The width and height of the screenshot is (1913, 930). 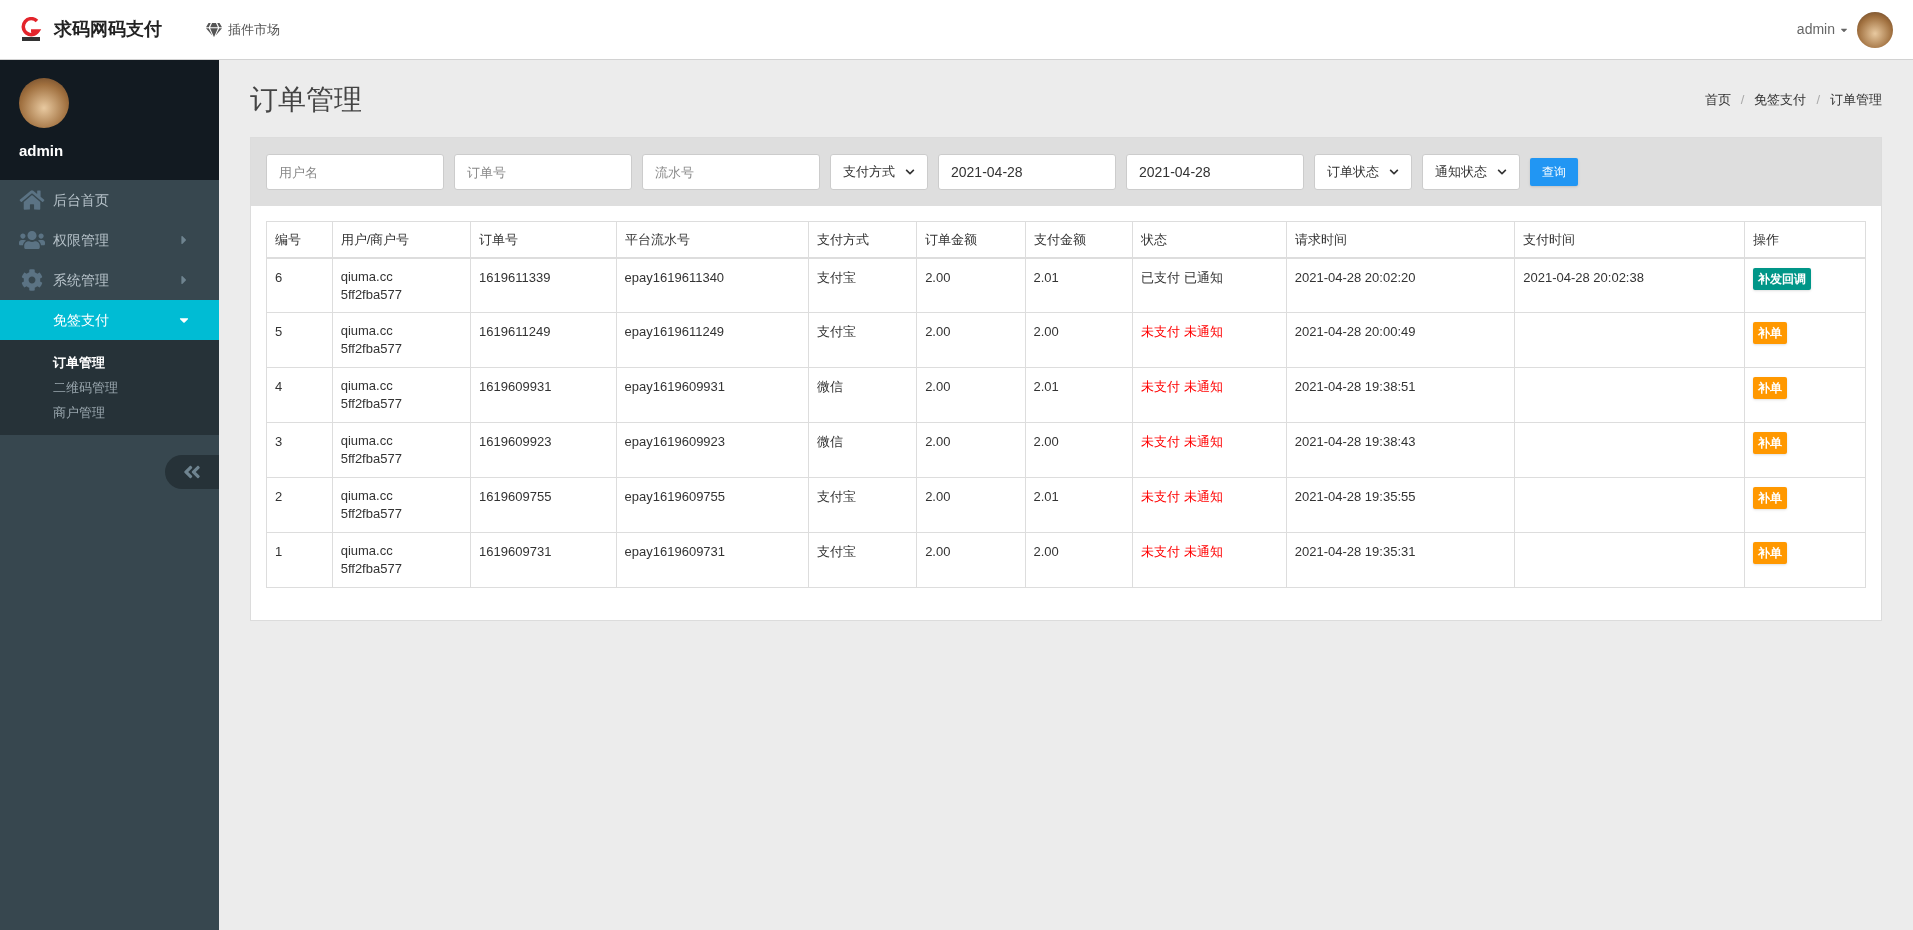 I want to click on table-cell: 1619611249, so click(x=543, y=340).